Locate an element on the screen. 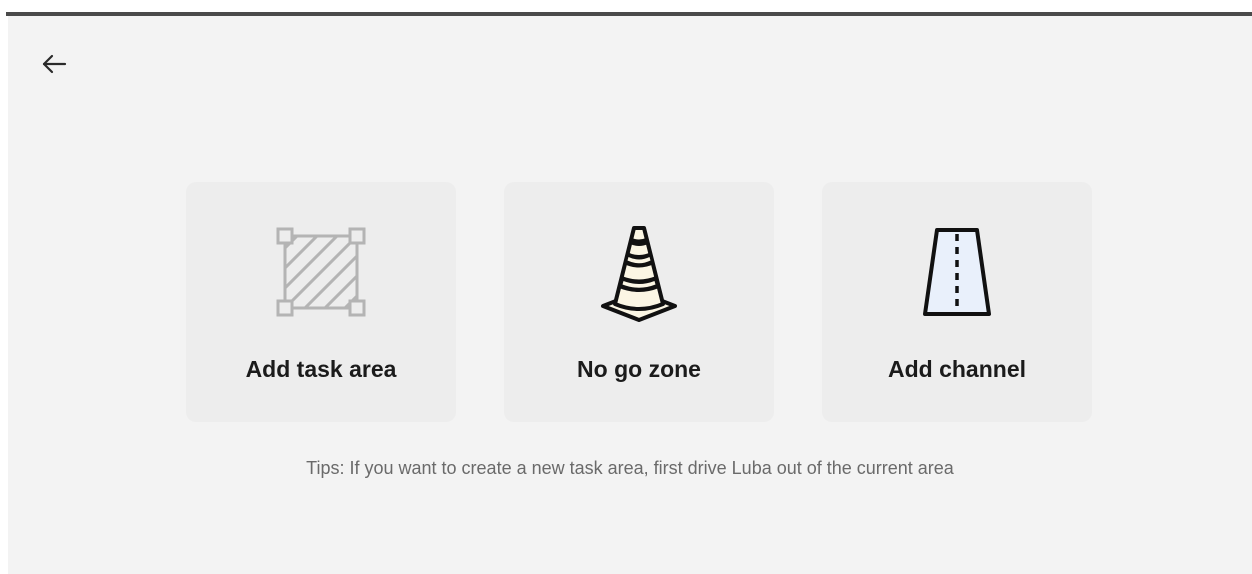 The image size is (1252, 574). back-button is located at coordinates (54, 64).